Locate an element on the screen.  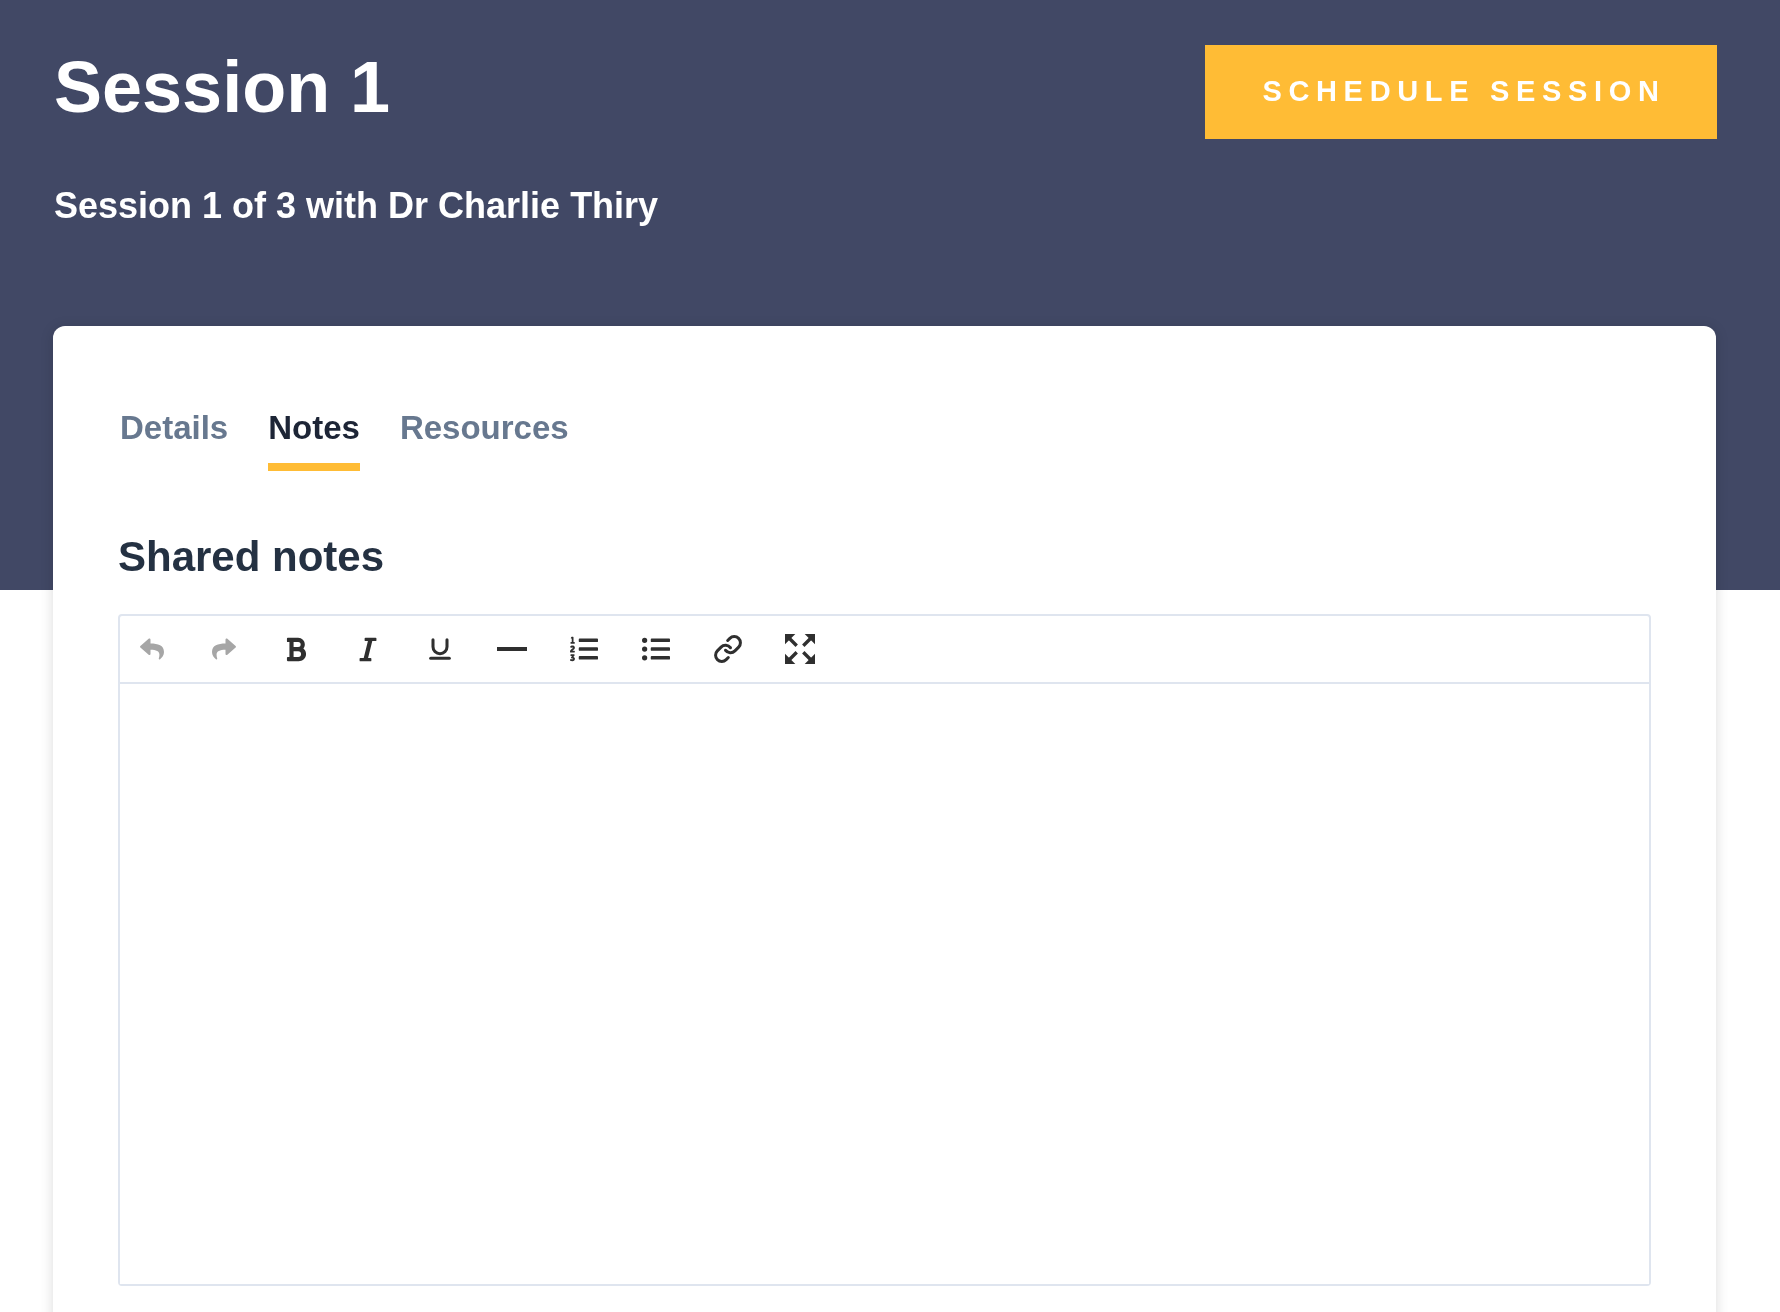
section-heading: Shared notes is located at coordinates (251, 557).